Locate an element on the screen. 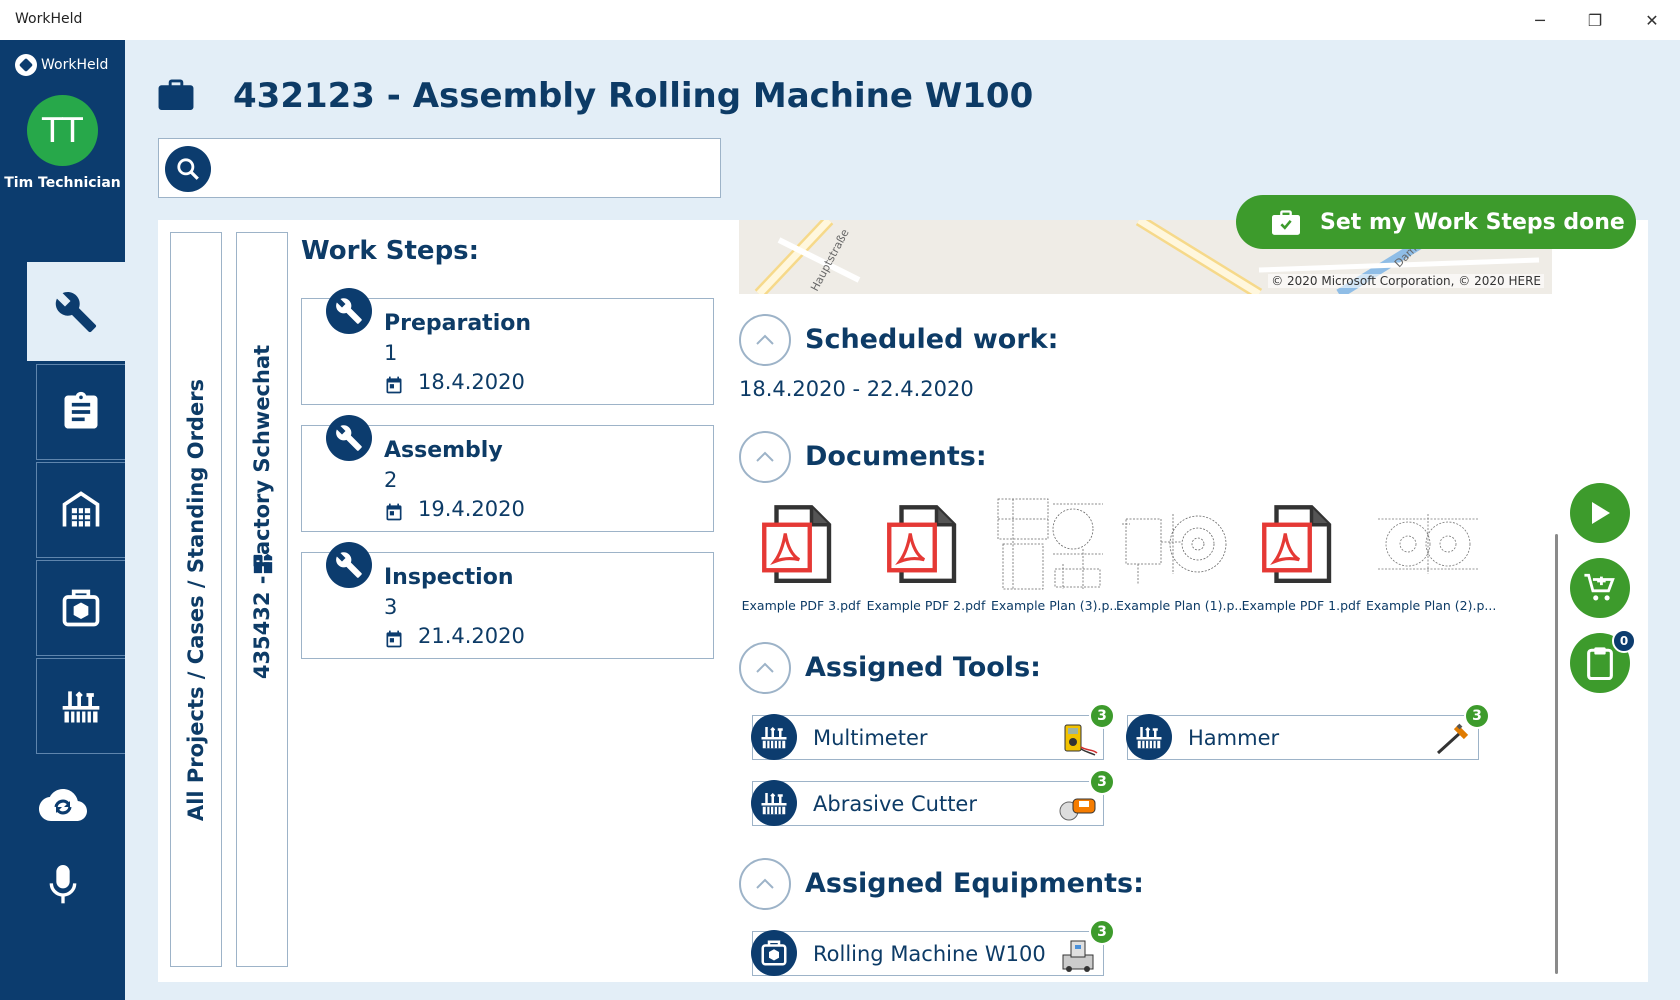  play-icon is located at coordinates (1601, 513).